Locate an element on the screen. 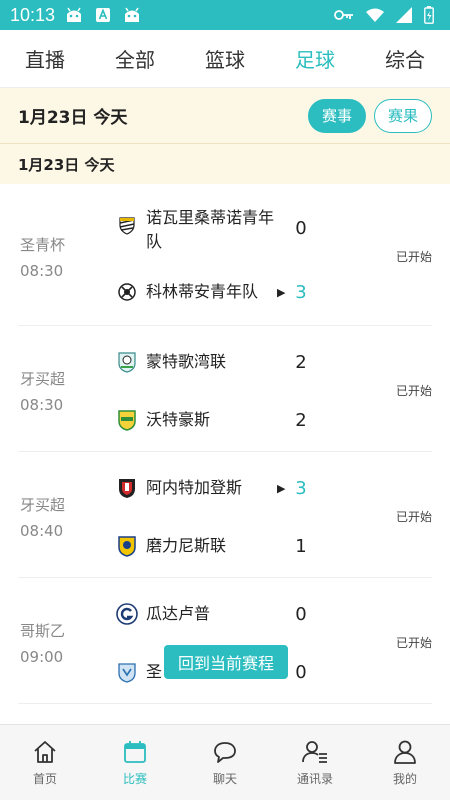 Image resolution: width=450 pixels, height=800 pixels. nav-contacts: 通讯录 is located at coordinates (315, 762).